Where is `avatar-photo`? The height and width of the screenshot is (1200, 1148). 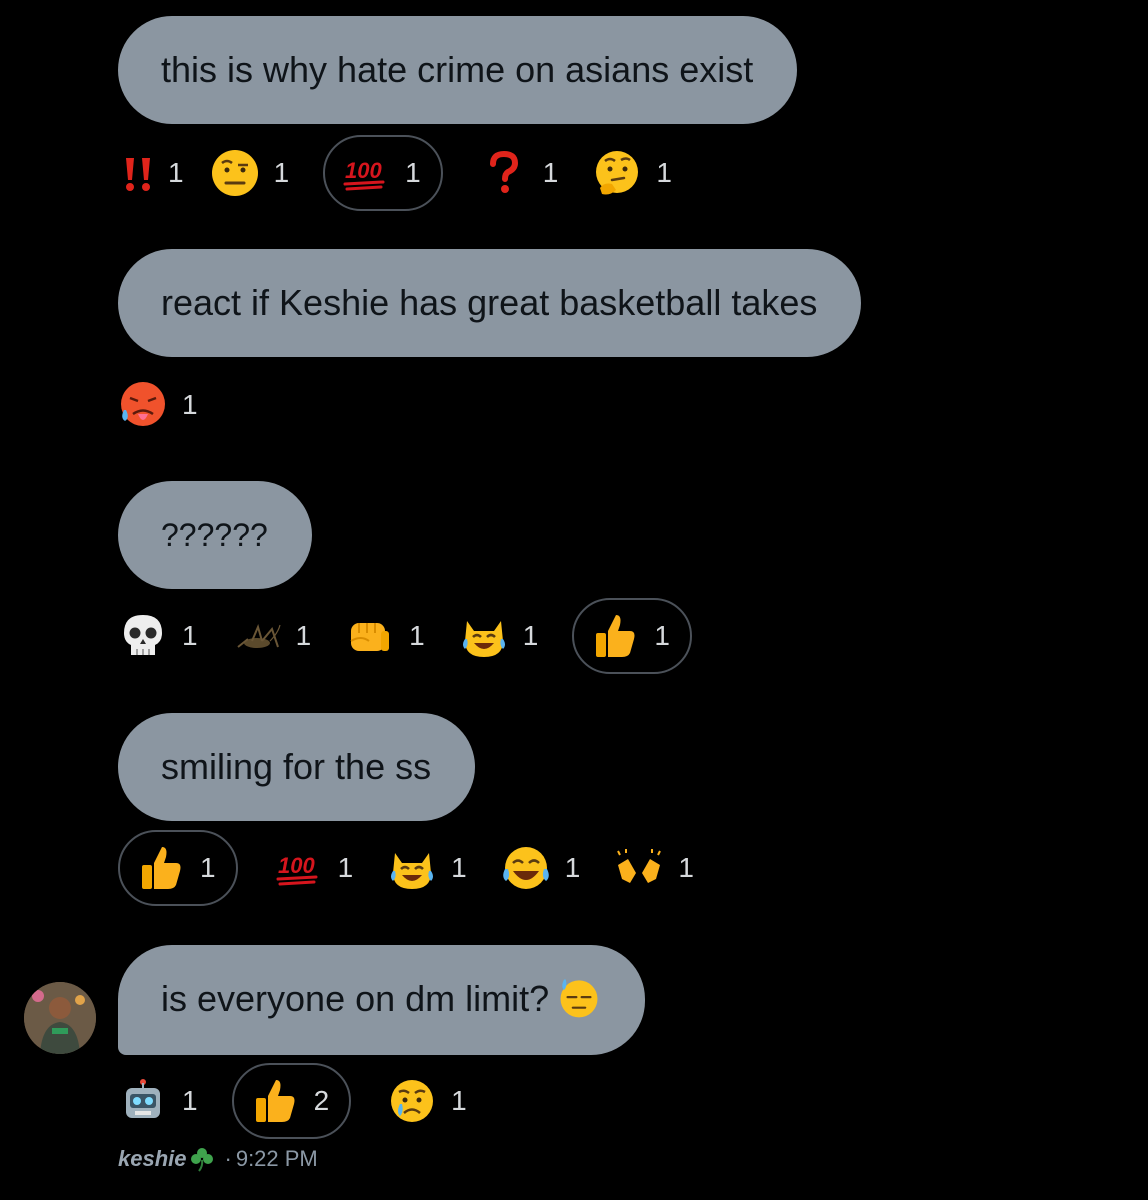
avatar-photo is located at coordinates (60, 1018).